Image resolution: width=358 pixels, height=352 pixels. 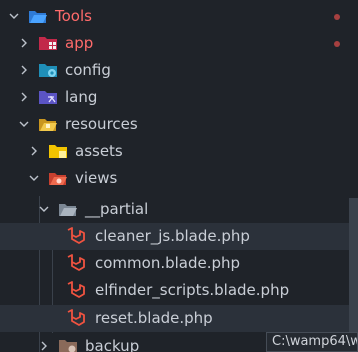 I want to click on tree-label: assets, so click(x=99, y=151).